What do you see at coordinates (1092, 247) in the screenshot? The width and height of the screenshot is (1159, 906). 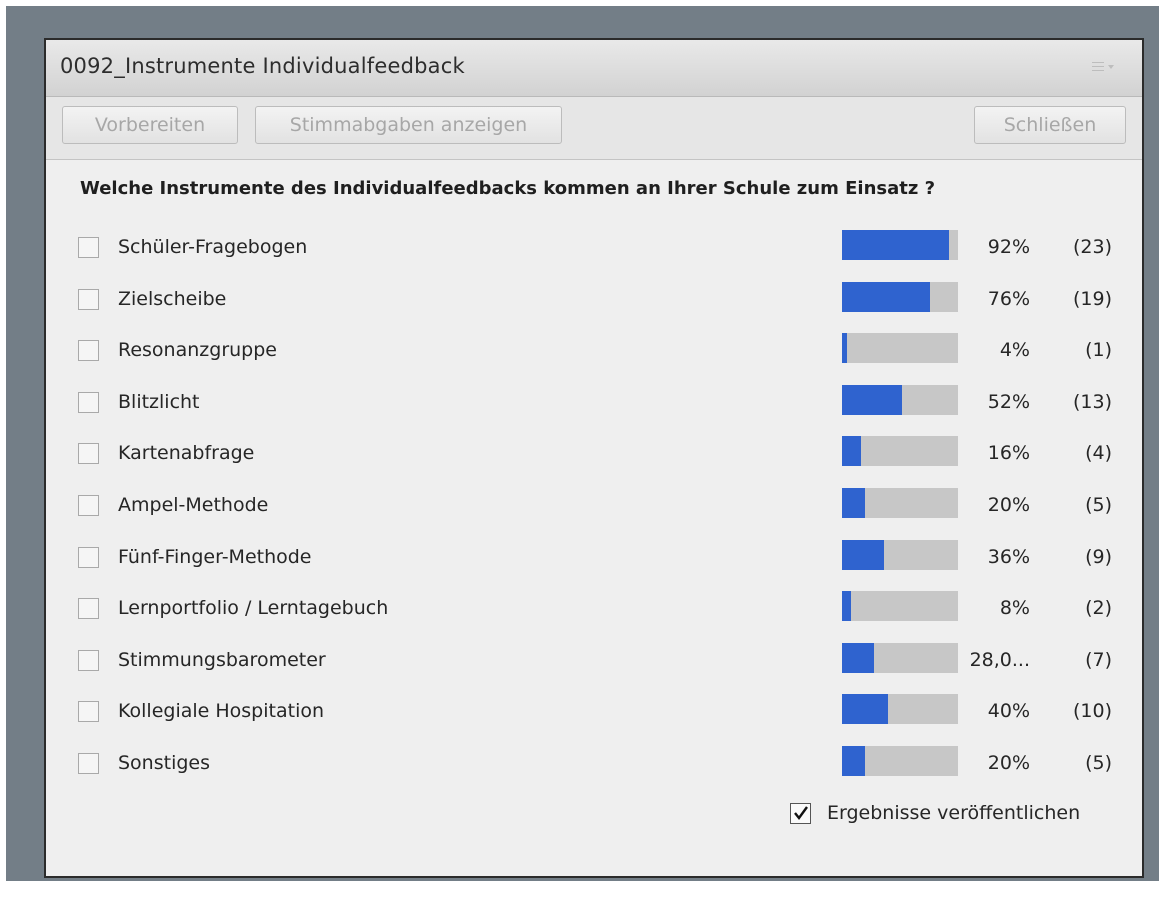 I see `option-count: (23)` at bounding box center [1092, 247].